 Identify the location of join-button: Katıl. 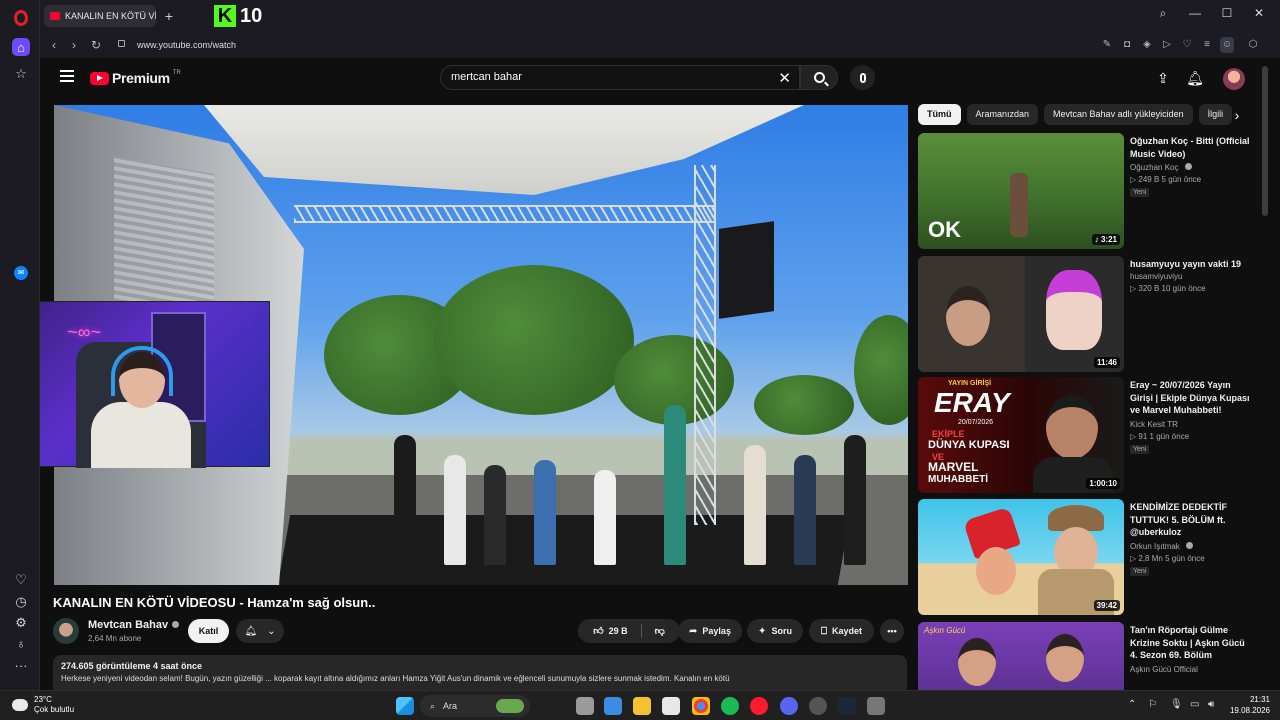
(208, 631).